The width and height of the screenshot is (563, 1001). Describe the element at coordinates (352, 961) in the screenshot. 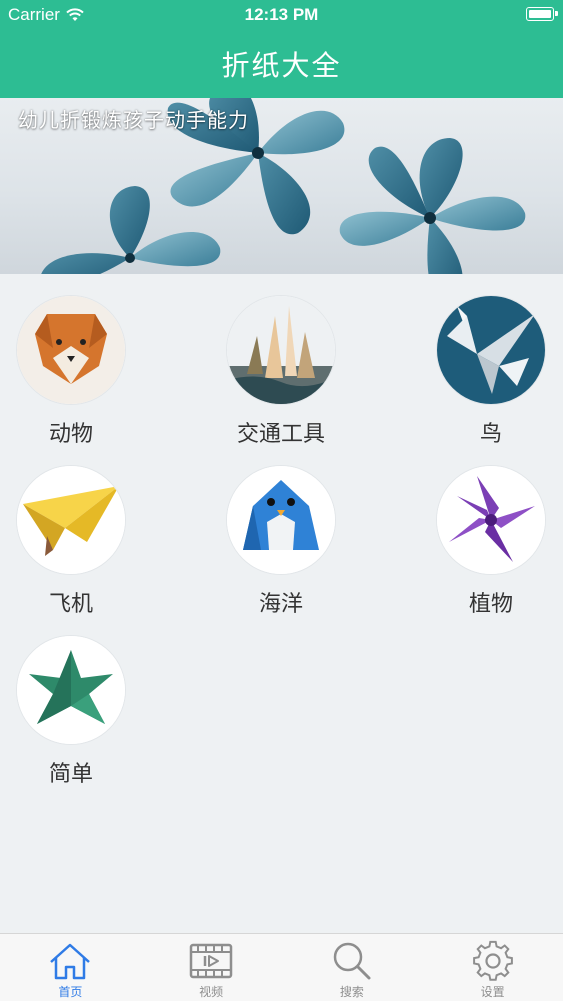

I see `search-icon` at that location.